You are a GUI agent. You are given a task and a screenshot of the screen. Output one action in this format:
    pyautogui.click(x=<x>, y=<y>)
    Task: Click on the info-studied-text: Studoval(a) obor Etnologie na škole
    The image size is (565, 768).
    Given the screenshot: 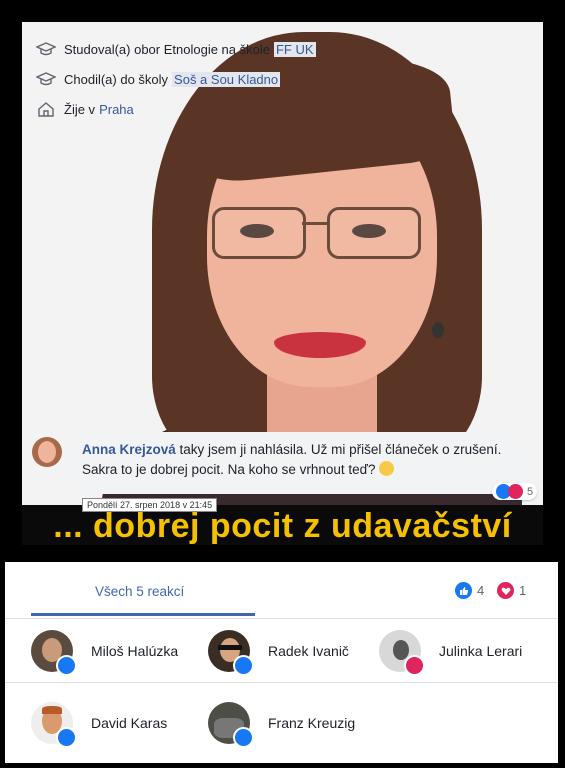 What is the action you would take?
    pyautogui.click(x=167, y=49)
    